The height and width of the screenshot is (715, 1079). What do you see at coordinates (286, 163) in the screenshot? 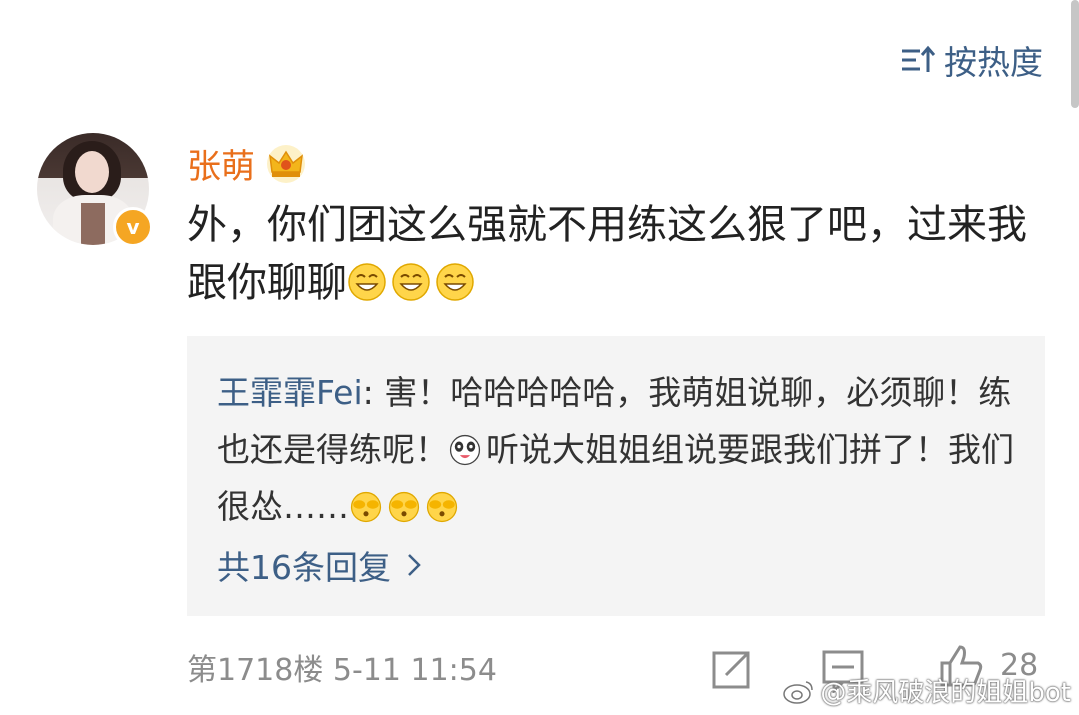
I see `crown-icon` at bounding box center [286, 163].